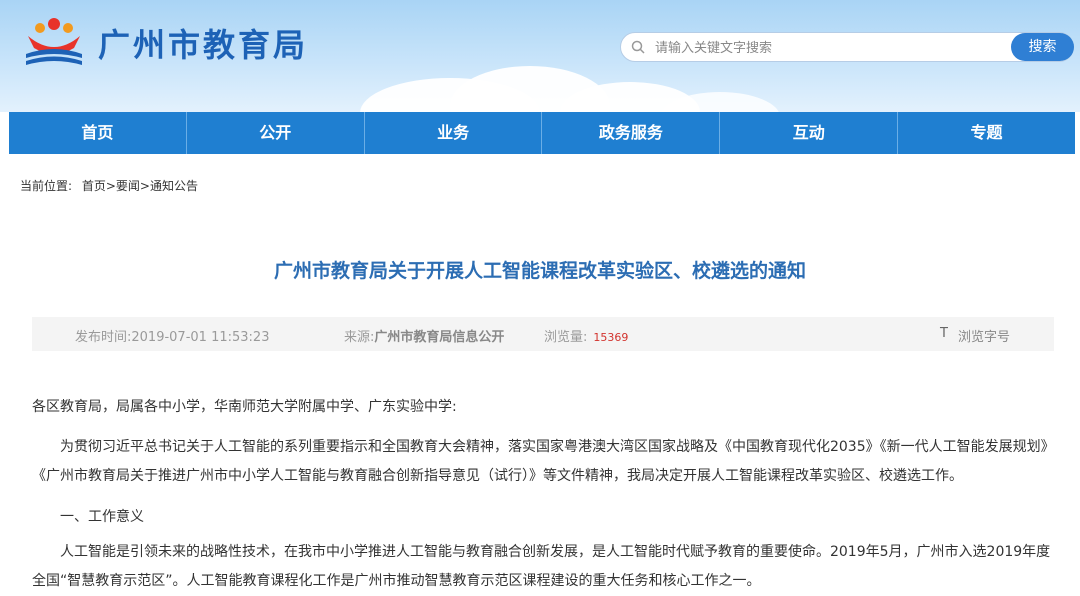 This screenshot has height=596, width=1080. I want to click on main-nav: 首页 公开 业务 政务服务 互动 专题, so click(542, 133).